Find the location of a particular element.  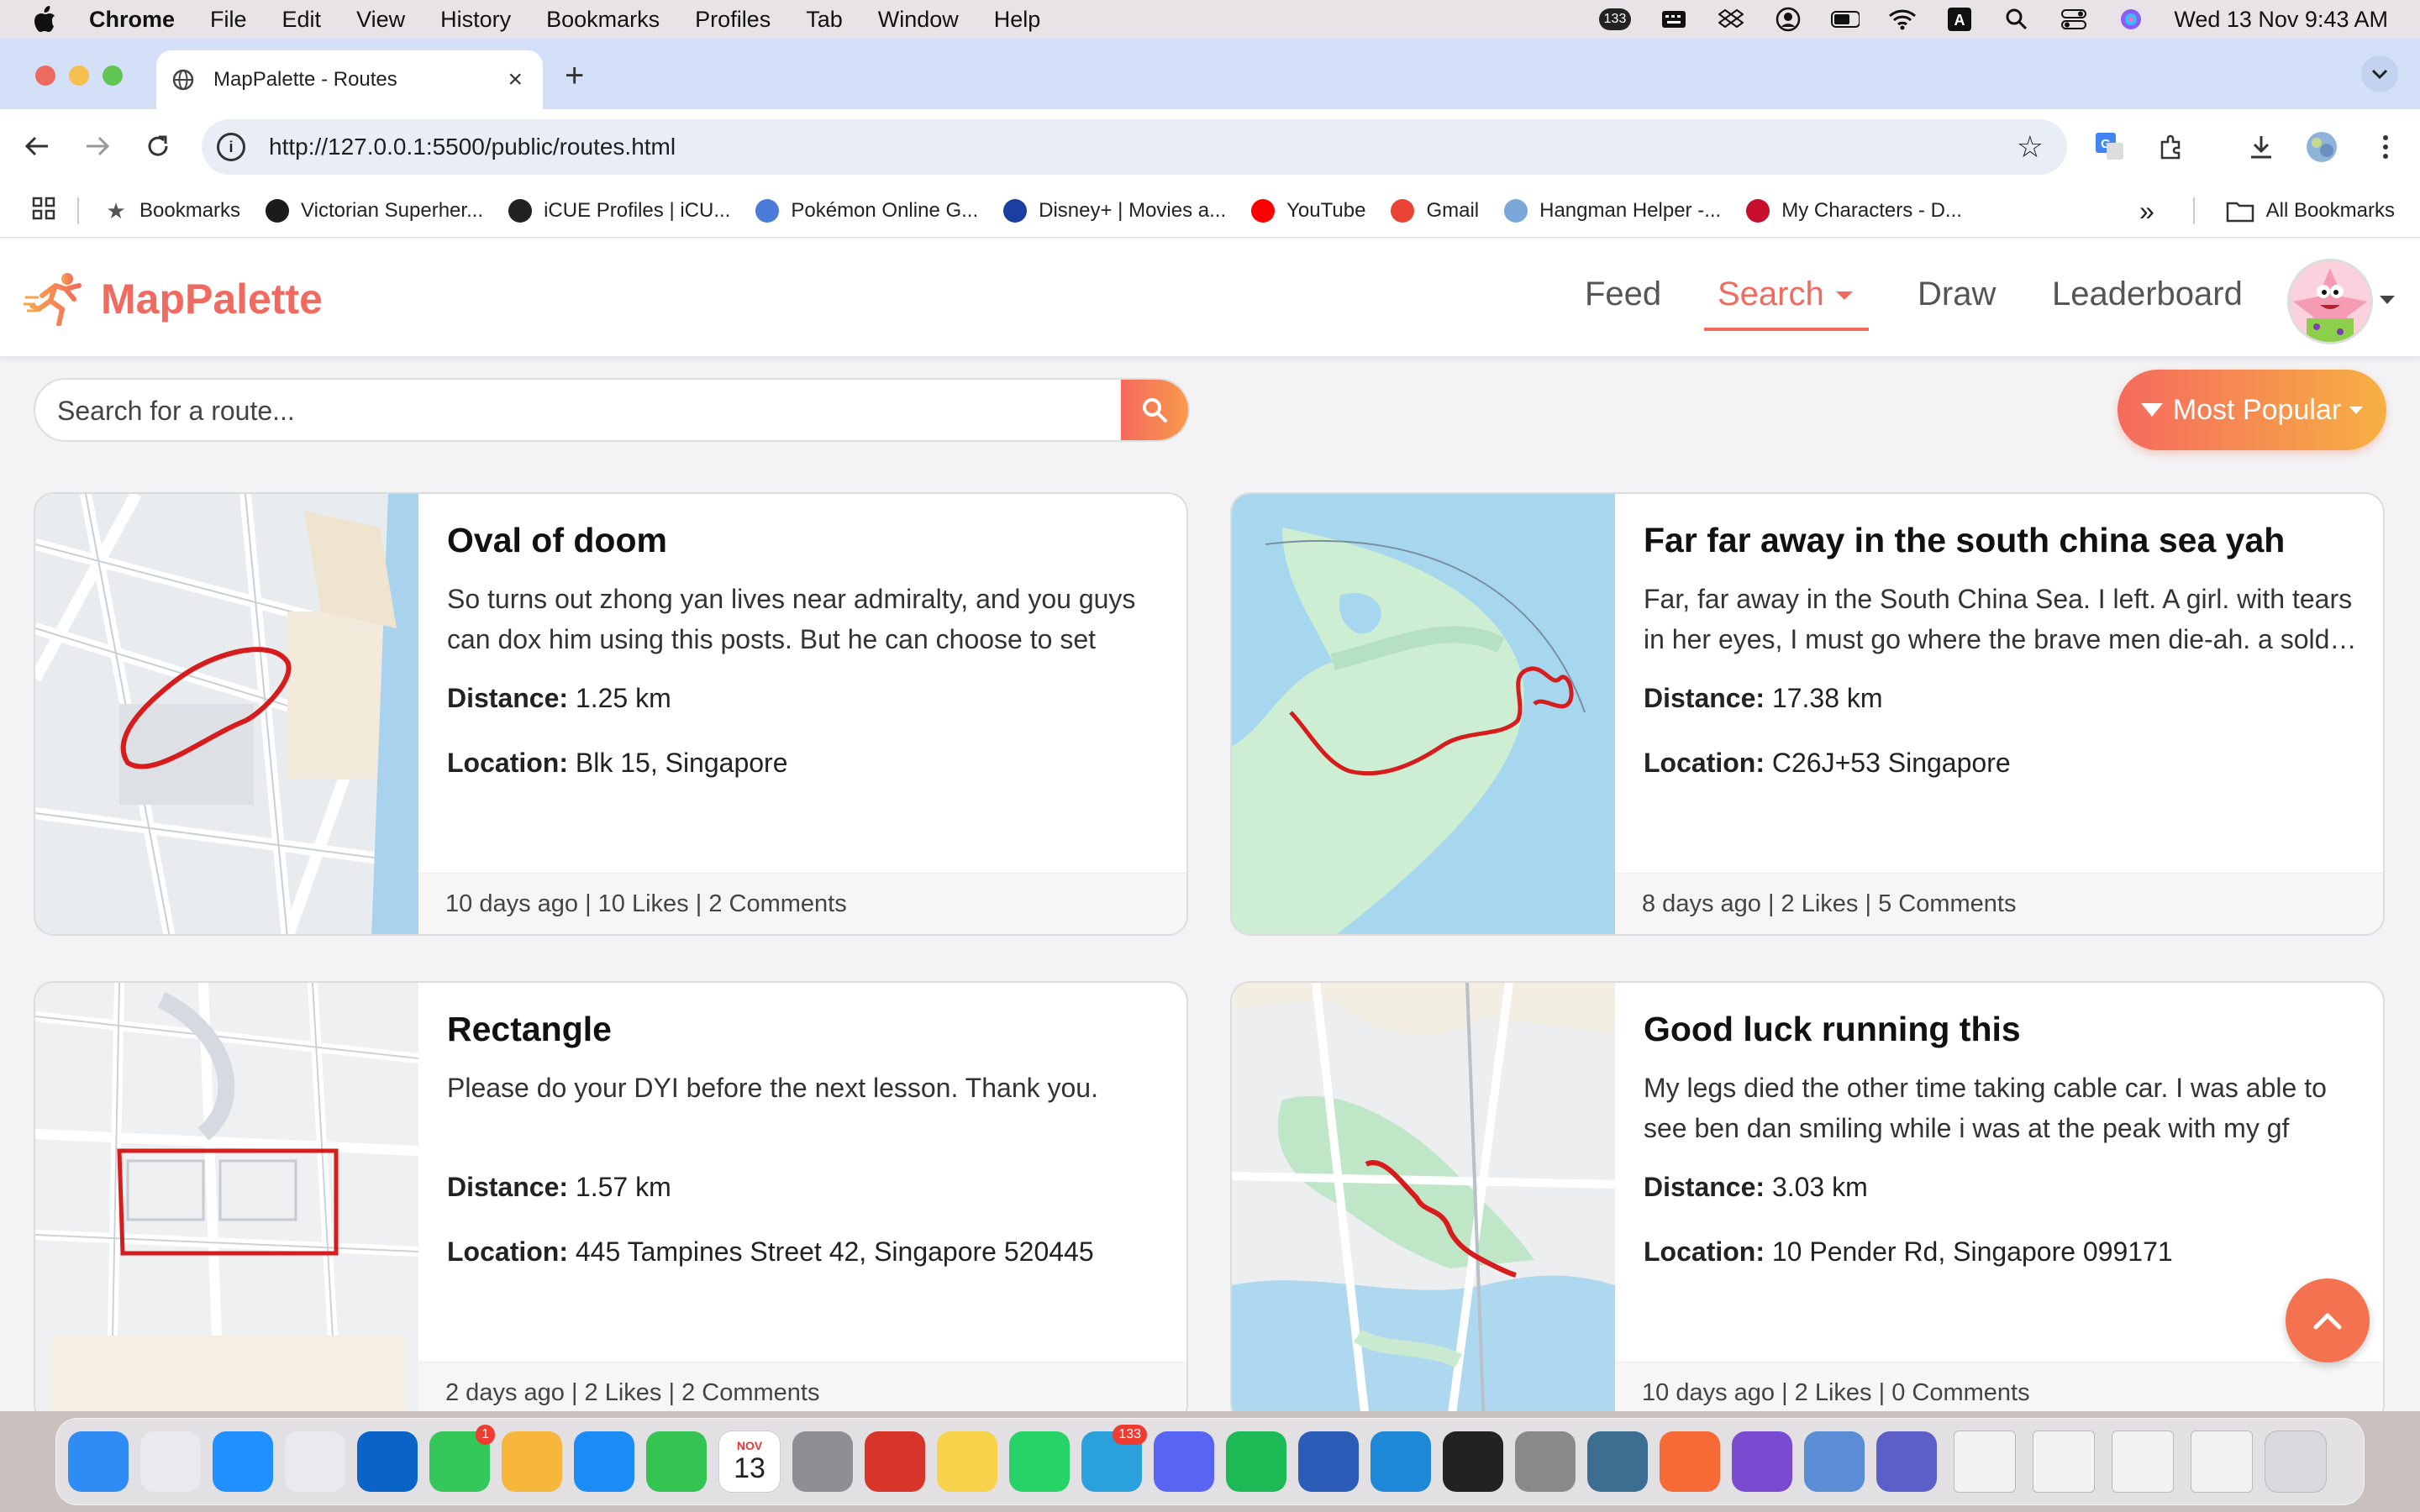

calendar-icon: NOV 13 is located at coordinates (749, 1462).